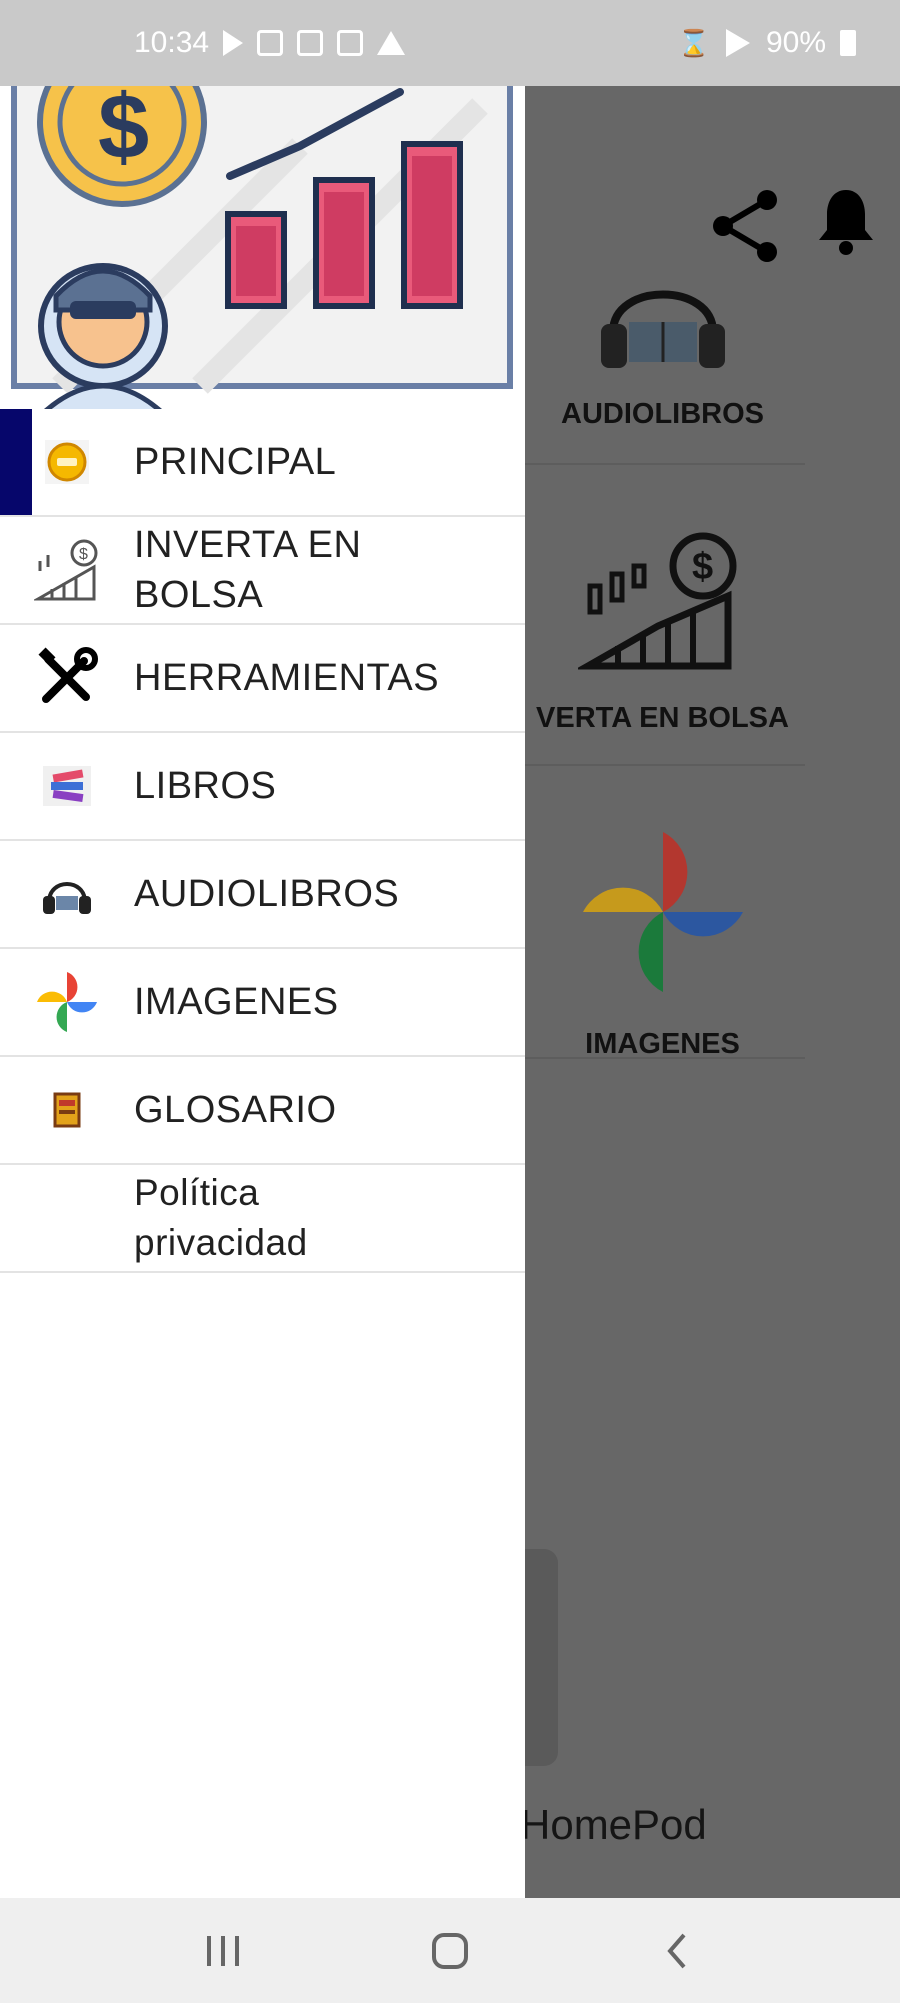  I want to click on system-nav-bar, so click(450, 1950).